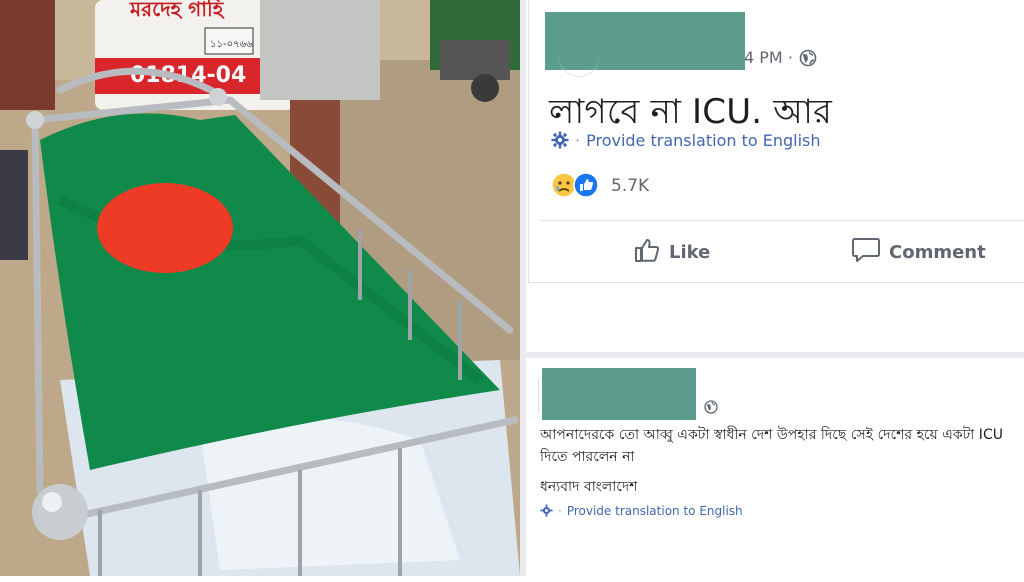 The image size is (1024, 582). I want to click on post-timestamp: 4 PM ·, so click(768, 57).